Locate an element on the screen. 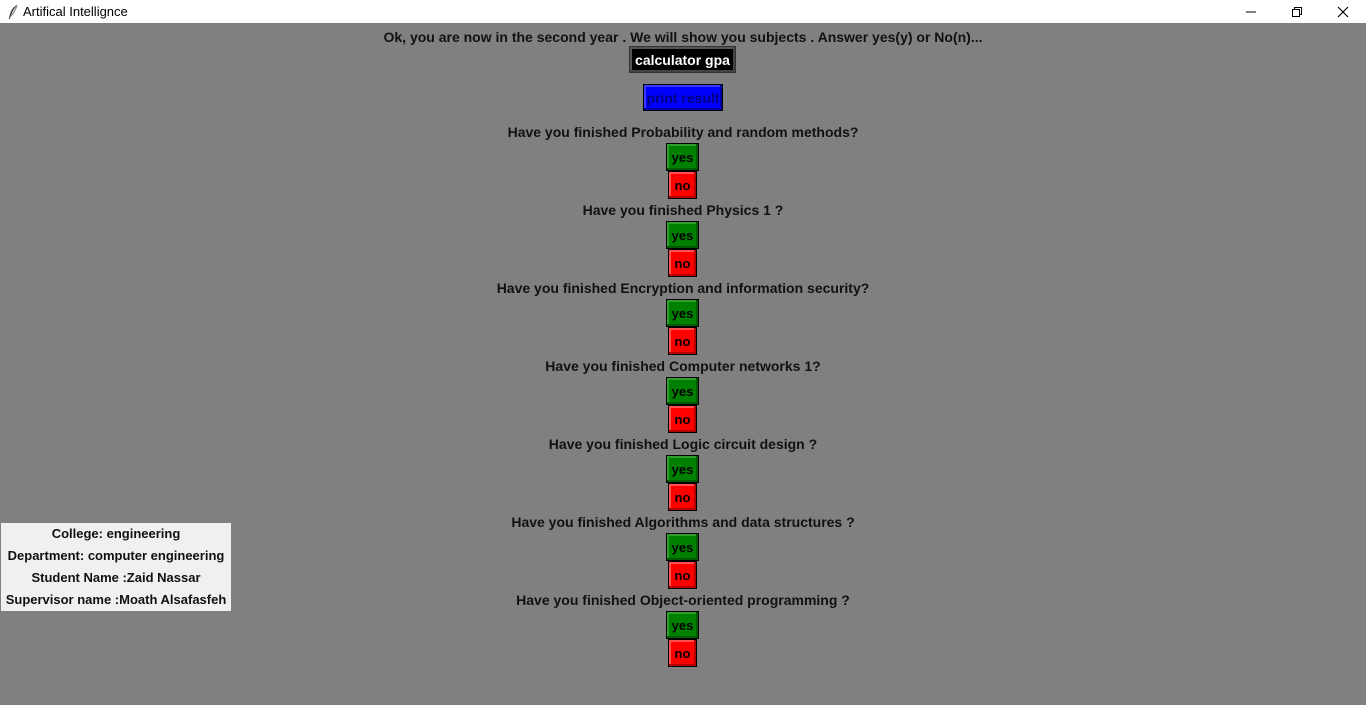 The image size is (1366, 705). no-button-encryption: no is located at coordinates (682, 341).